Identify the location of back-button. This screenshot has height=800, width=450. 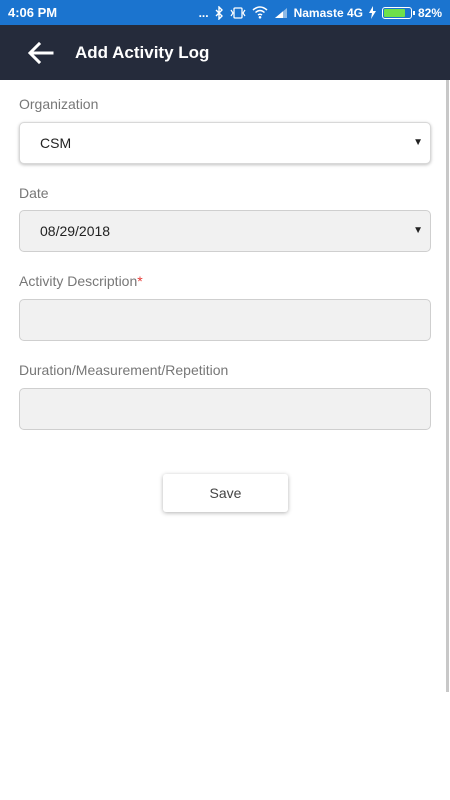
(41, 53).